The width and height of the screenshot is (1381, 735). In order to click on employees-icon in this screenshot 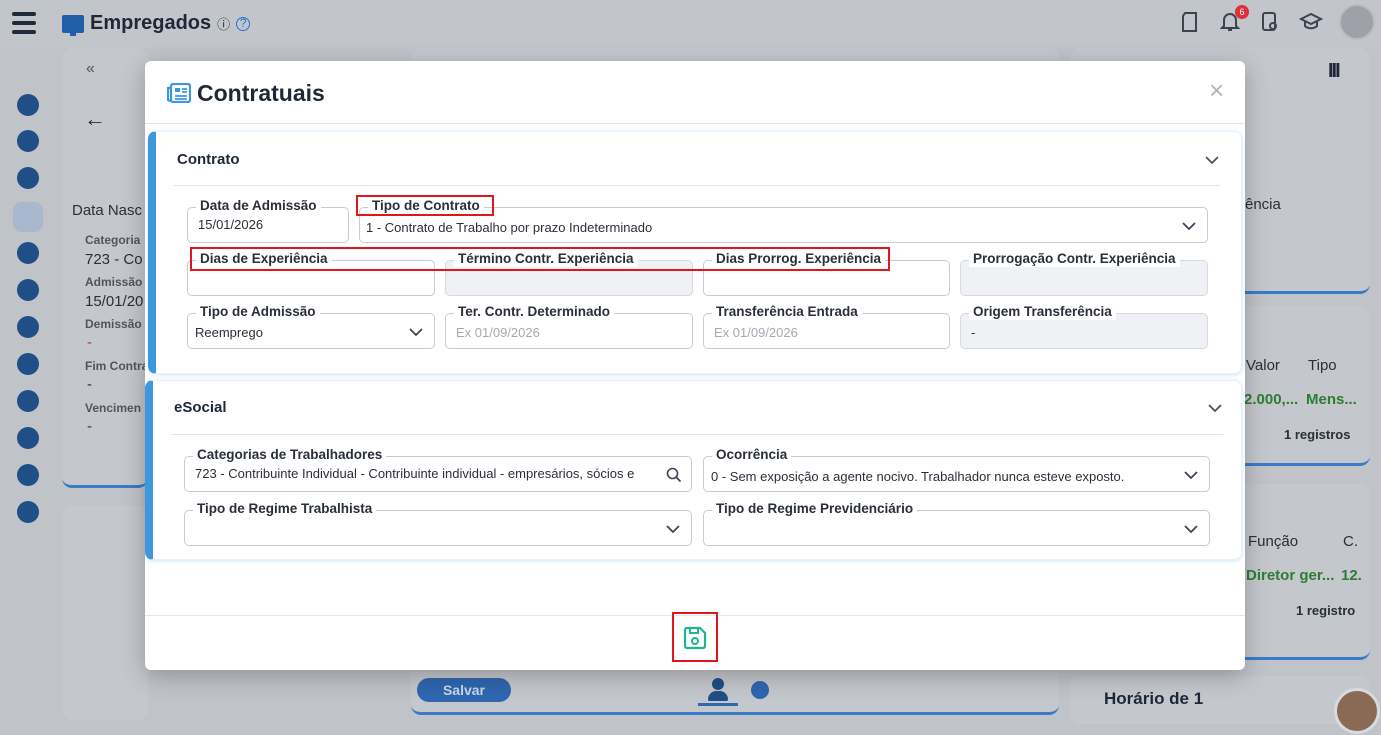, I will do `click(28, 217)`.